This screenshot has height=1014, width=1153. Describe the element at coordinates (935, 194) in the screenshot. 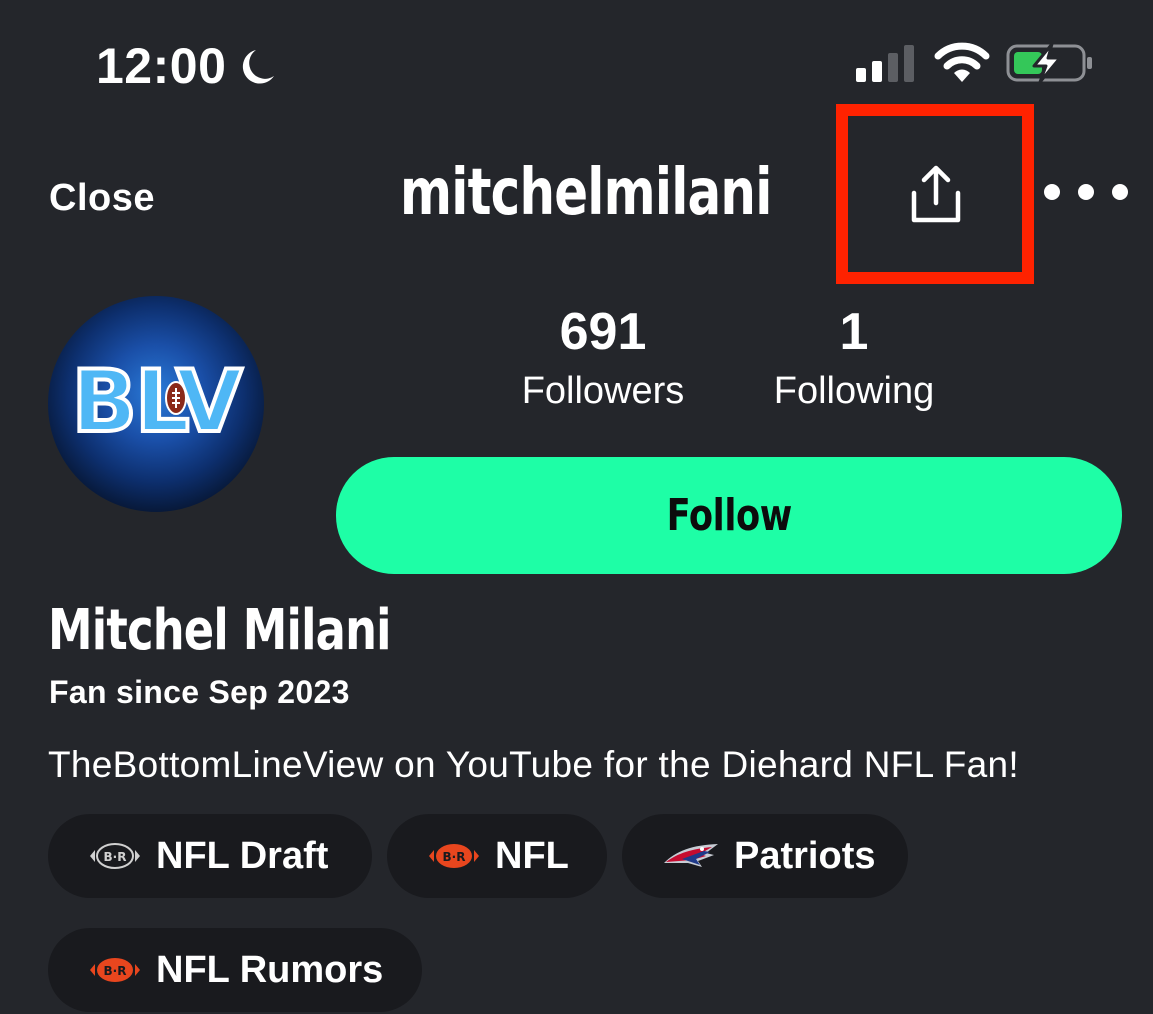

I see `share-highlight-box` at that location.